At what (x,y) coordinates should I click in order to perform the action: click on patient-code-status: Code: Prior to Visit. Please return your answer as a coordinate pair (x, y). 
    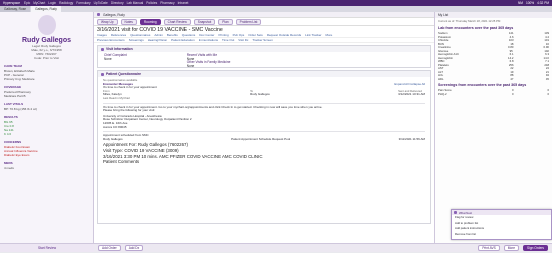
    Looking at the image, I should click on (46, 58).